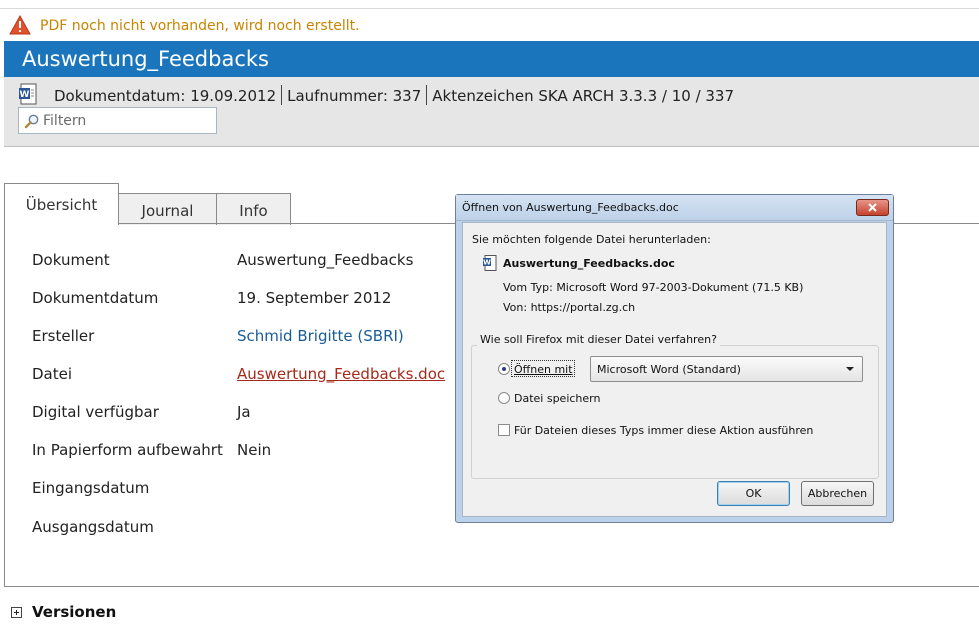  I want to click on property-label-eingangsdatum: Eingangsdatum, so click(91, 488).